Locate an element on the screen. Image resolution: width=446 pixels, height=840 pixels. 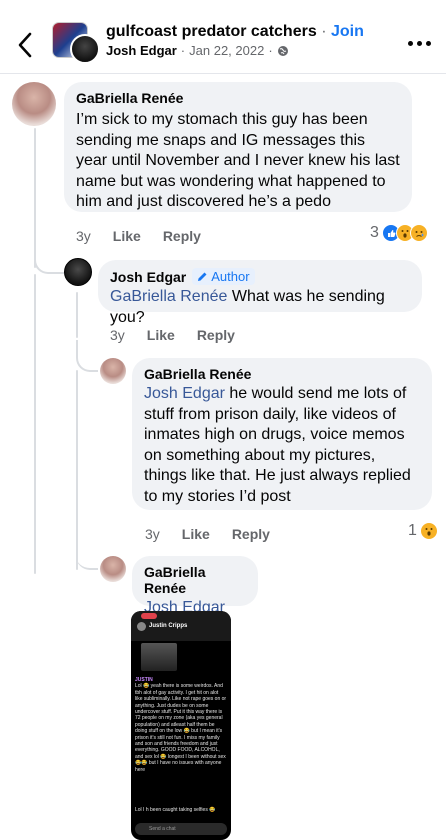
reaction-count: 3 is located at coordinates (374, 232).